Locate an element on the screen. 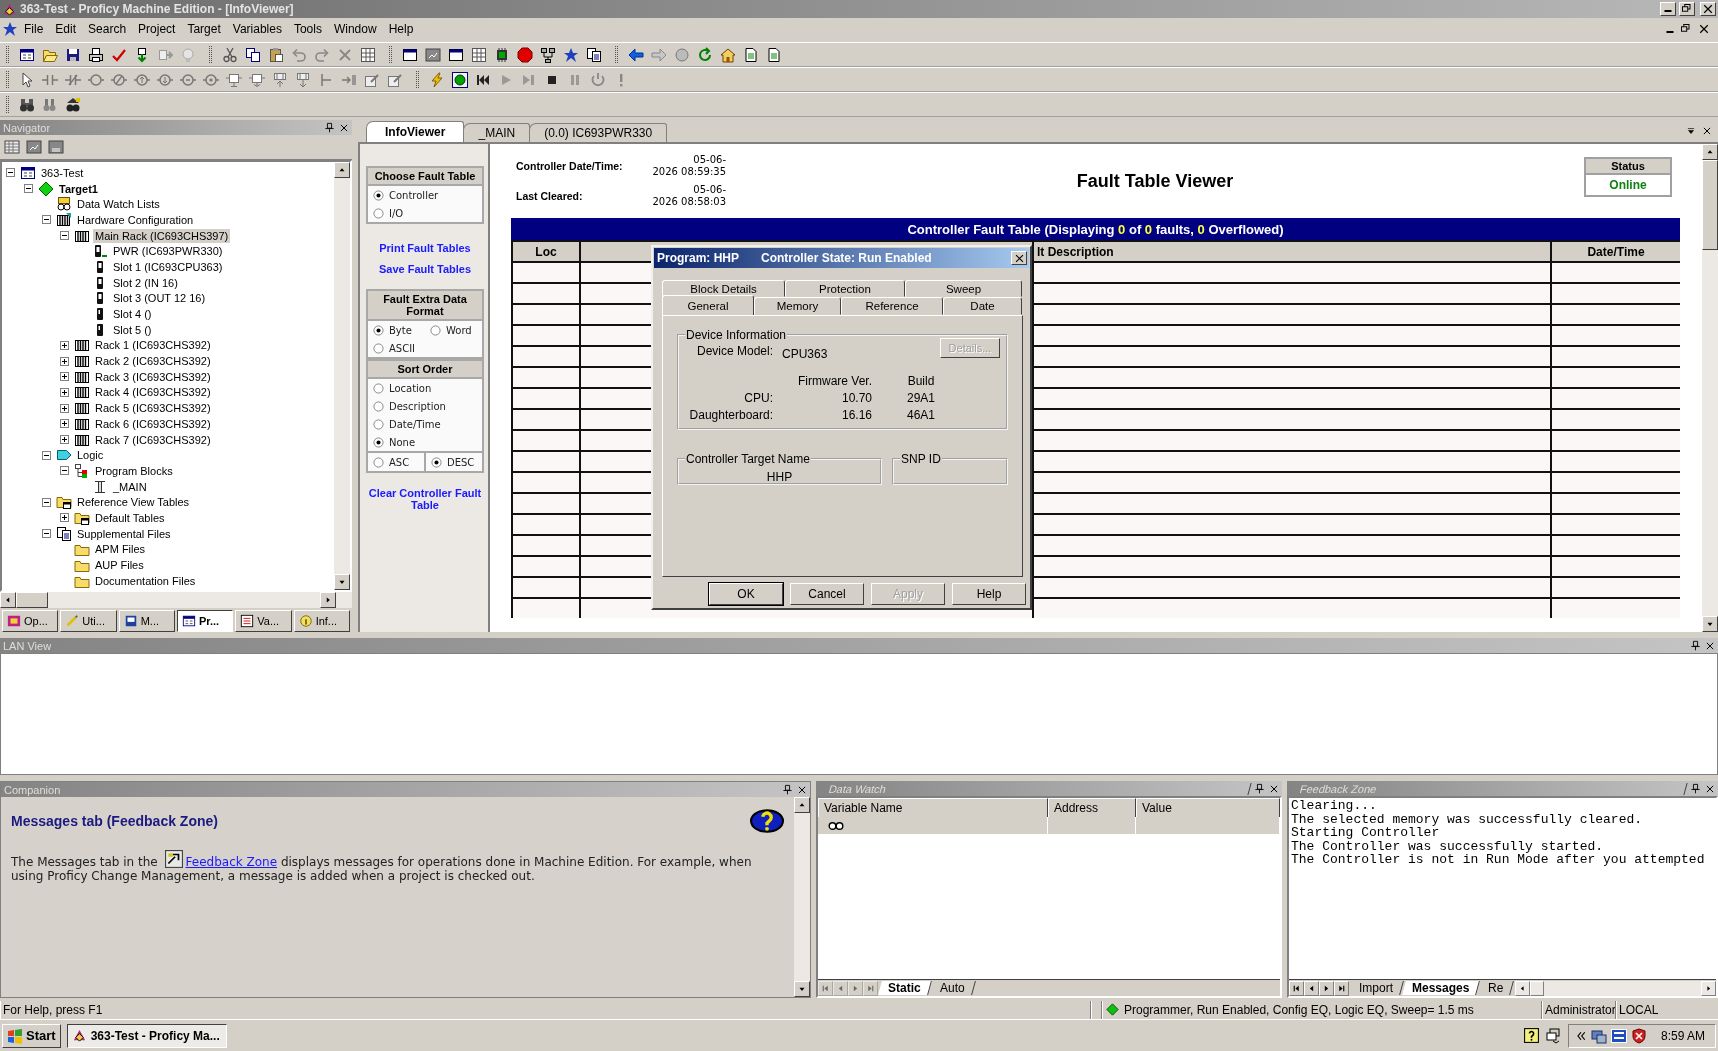  dialog-tab: Sweep is located at coordinates (963, 288).